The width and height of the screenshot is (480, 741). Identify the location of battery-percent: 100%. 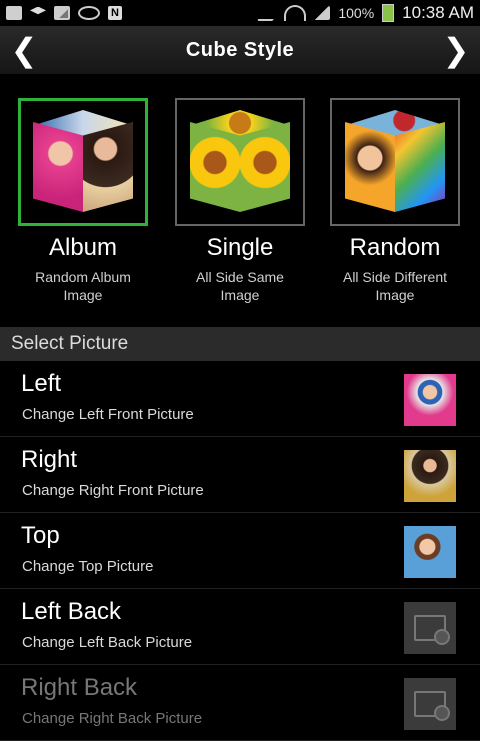
(356, 13).